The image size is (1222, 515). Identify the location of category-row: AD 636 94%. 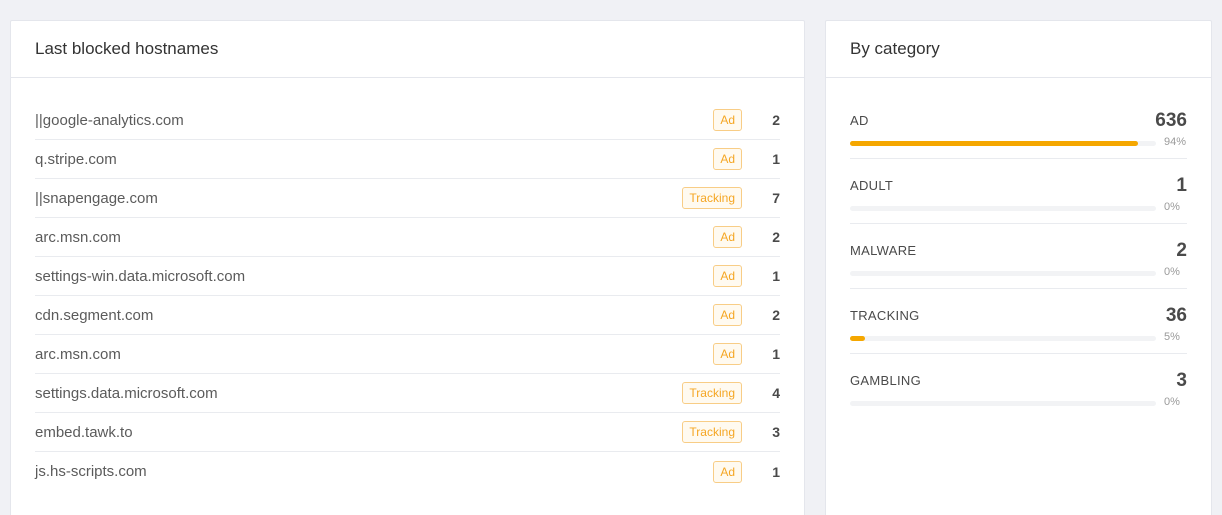
(1018, 126).